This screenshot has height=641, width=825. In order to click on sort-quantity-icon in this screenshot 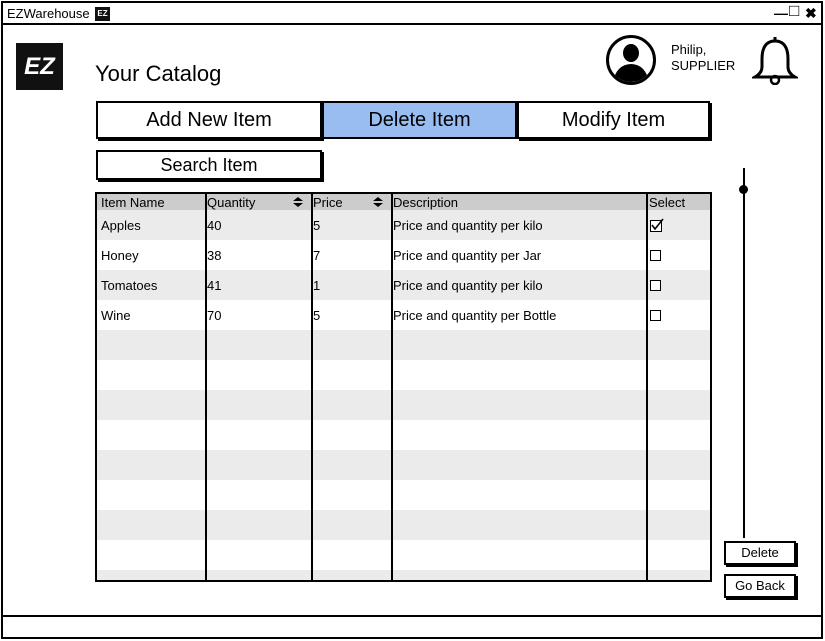, I will do `click(298, 202)`.